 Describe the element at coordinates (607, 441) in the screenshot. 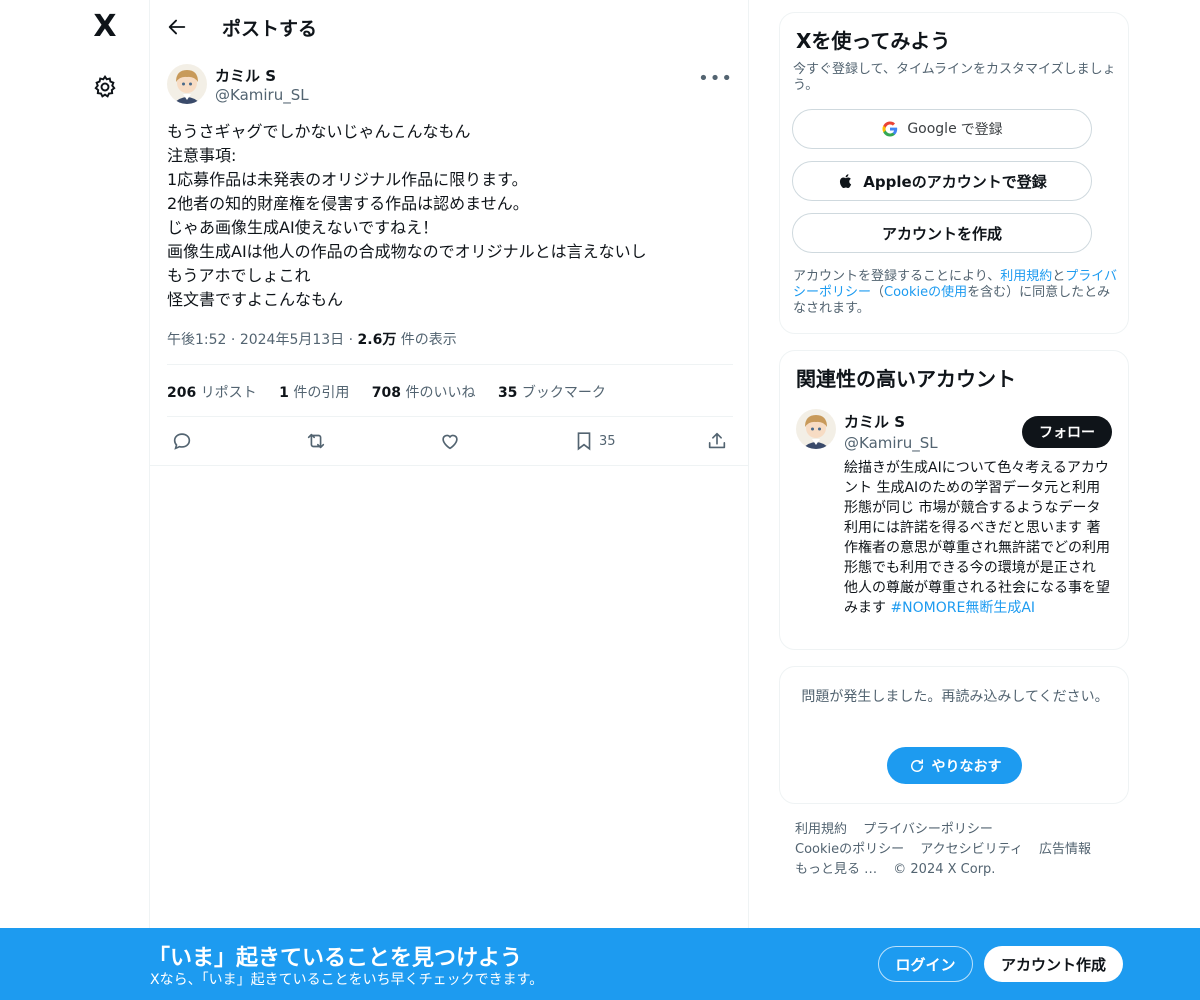

I see `bookmark-action-count: 35` at that location.